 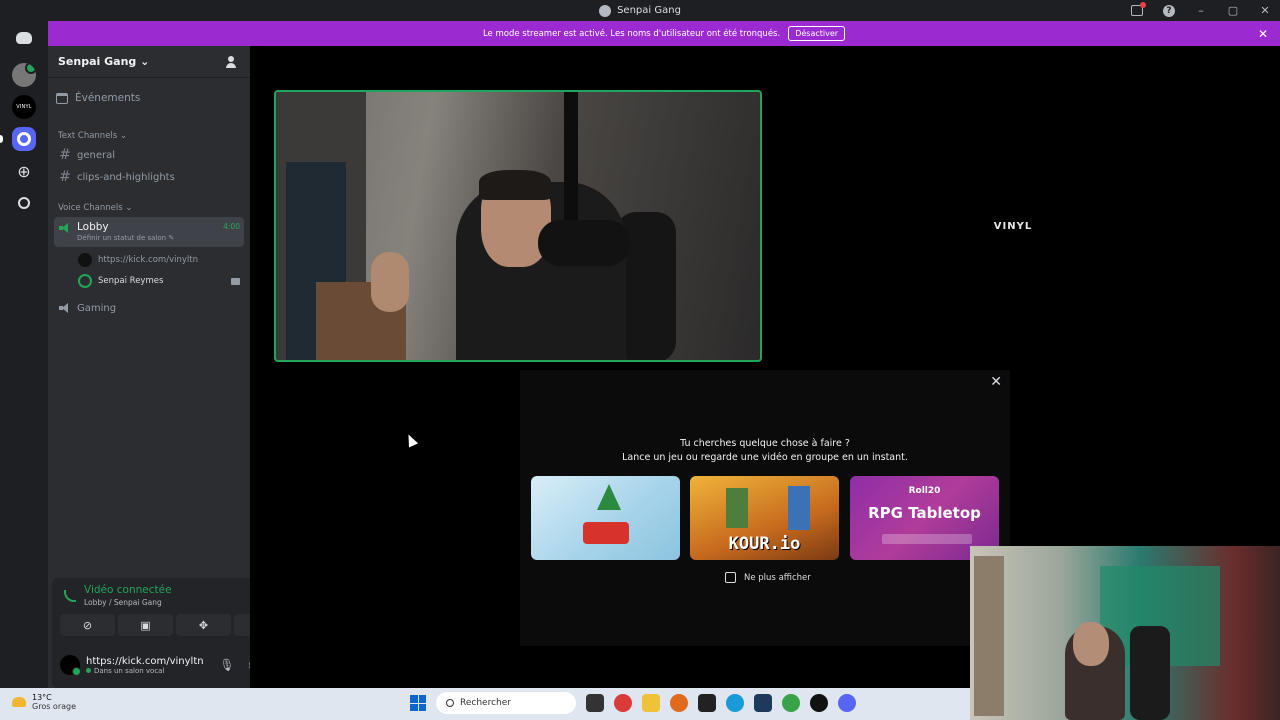 What do you see at coordinates (126, 177) in the screenshot?
I see `channel-clips-label: clips-and-highlights` at bounding box center [126, 177].